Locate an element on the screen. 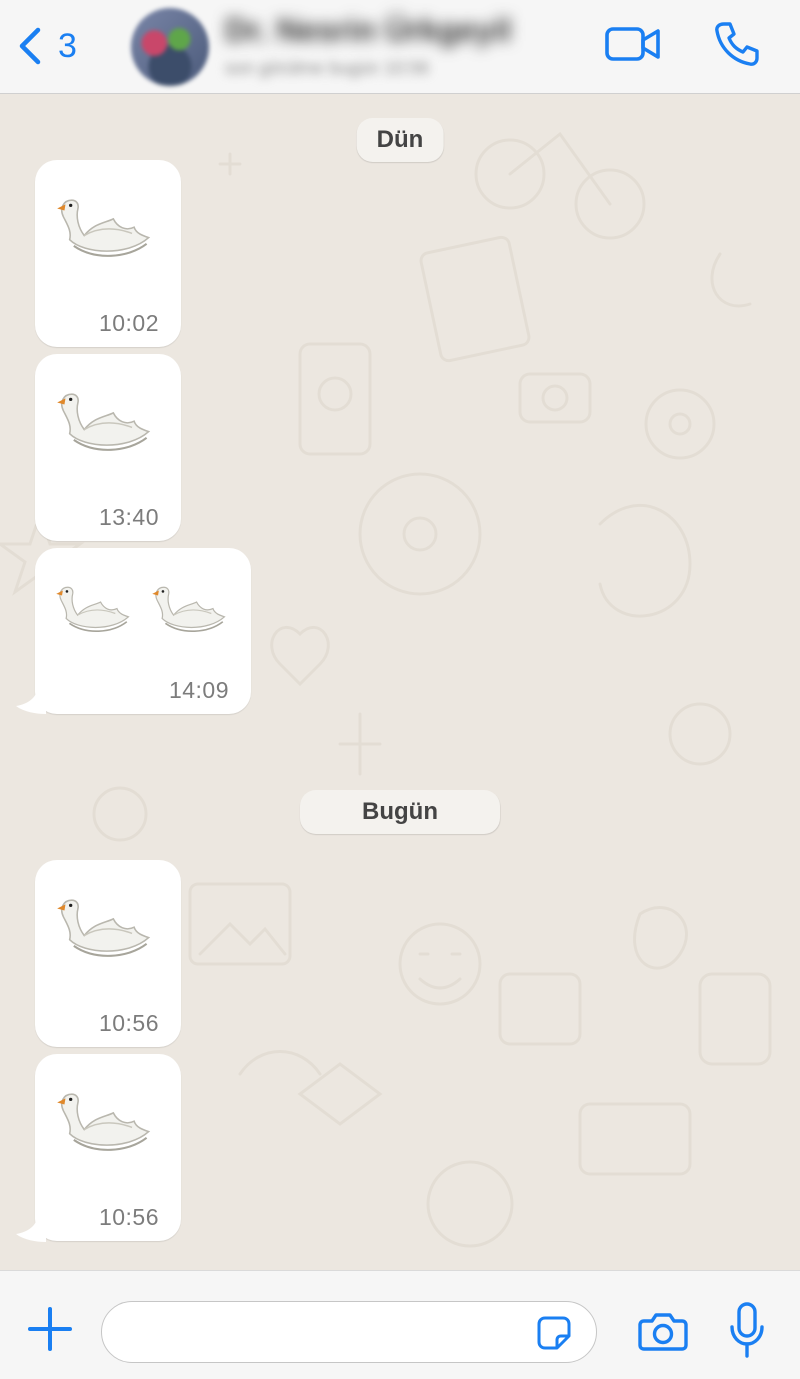 This screenshot has height=1379, width=800. camera-icon is located at coordinates (663, 1332).